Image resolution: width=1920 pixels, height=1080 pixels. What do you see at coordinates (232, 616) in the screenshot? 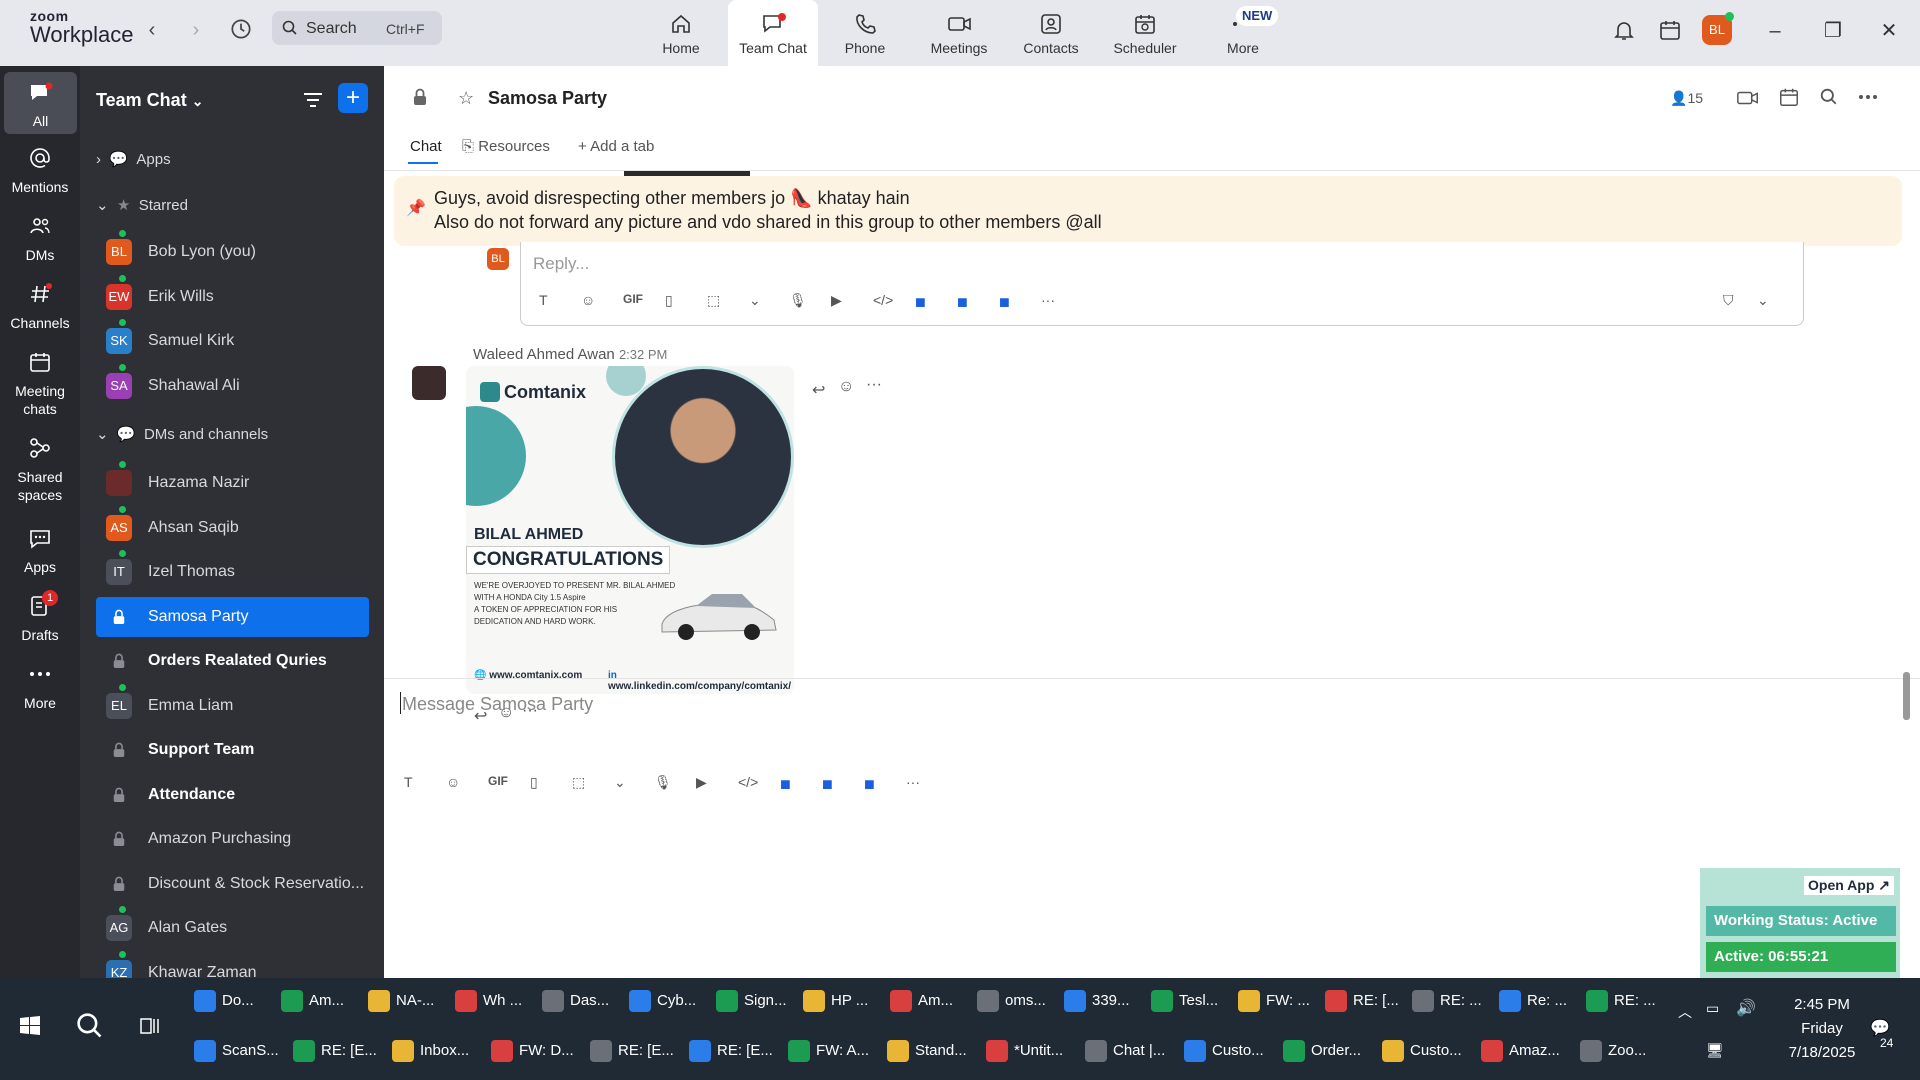
I see `sidebar-item: Samosa Party` at bounding box center [232, 616].